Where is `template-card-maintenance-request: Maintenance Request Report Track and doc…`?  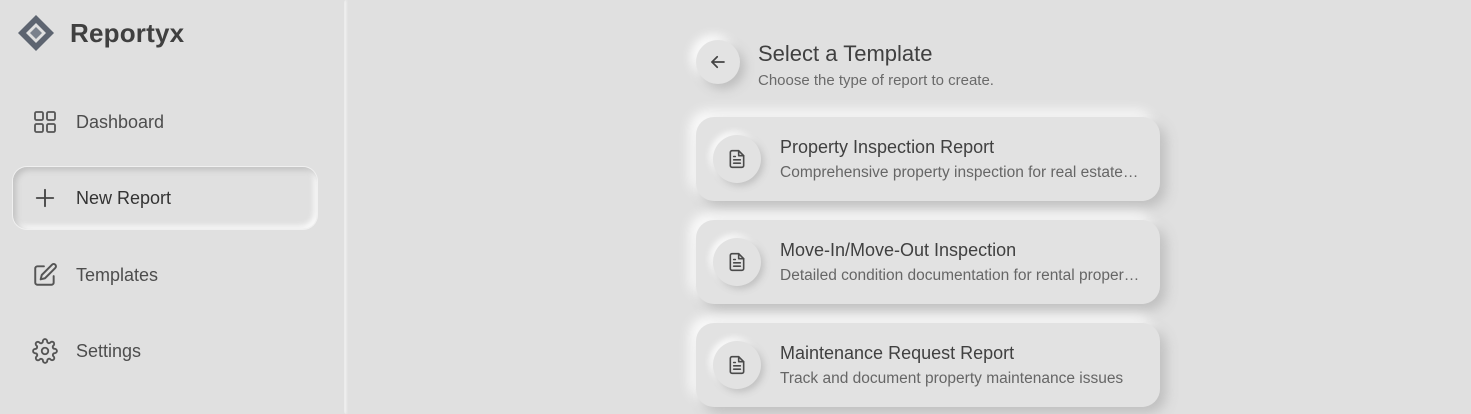
template-card-maintenance-request: Maintenance Request Report Track and doc… is located at coordinates (928, 365).